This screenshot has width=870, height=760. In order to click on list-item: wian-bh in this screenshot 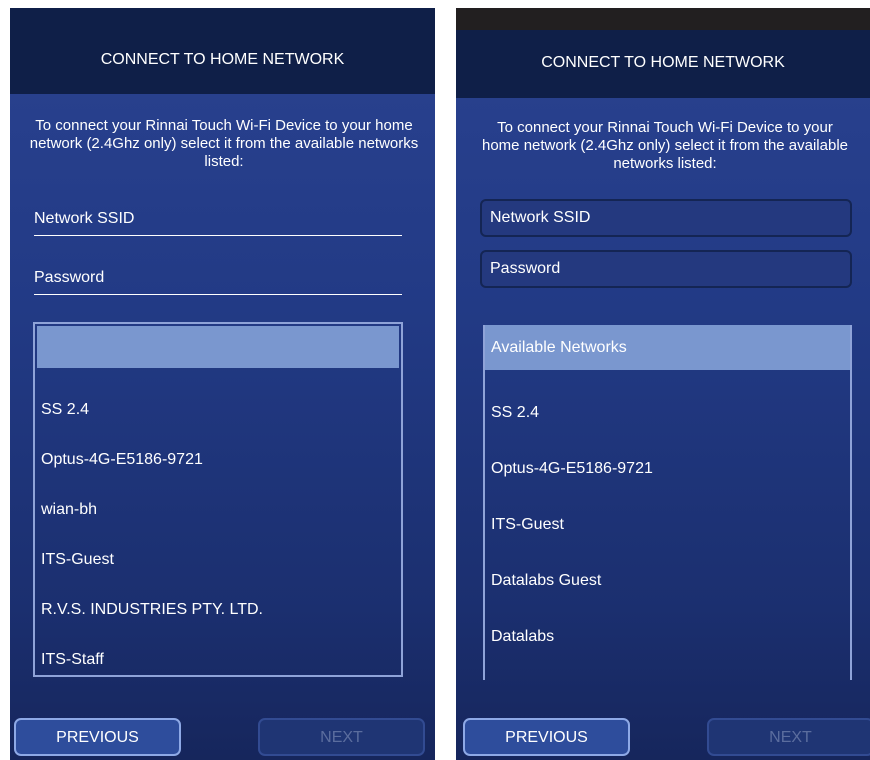, I will do `click(69, 510)`.